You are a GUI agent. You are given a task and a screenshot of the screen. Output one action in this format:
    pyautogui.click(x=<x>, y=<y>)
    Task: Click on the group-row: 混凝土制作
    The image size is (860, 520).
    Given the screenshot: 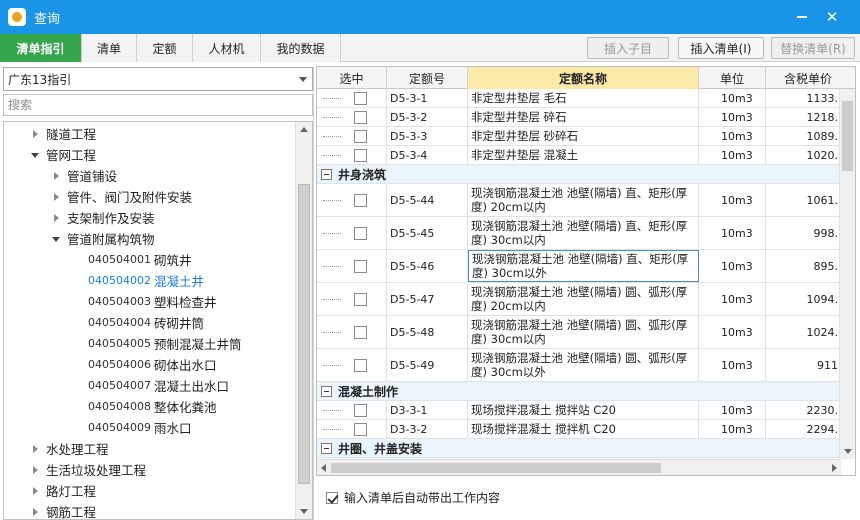 What is the action you would take?
    pyautogui.click(x=579, y=391)
    